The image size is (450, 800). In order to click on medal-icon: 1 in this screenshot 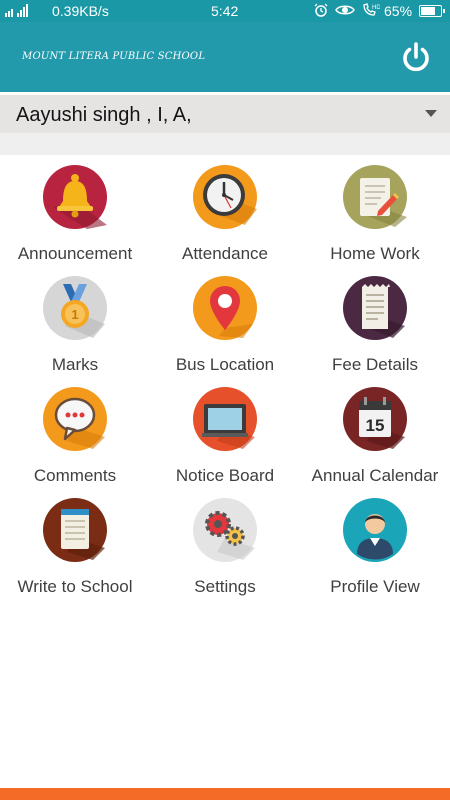, I will do `click(75, 308)`.